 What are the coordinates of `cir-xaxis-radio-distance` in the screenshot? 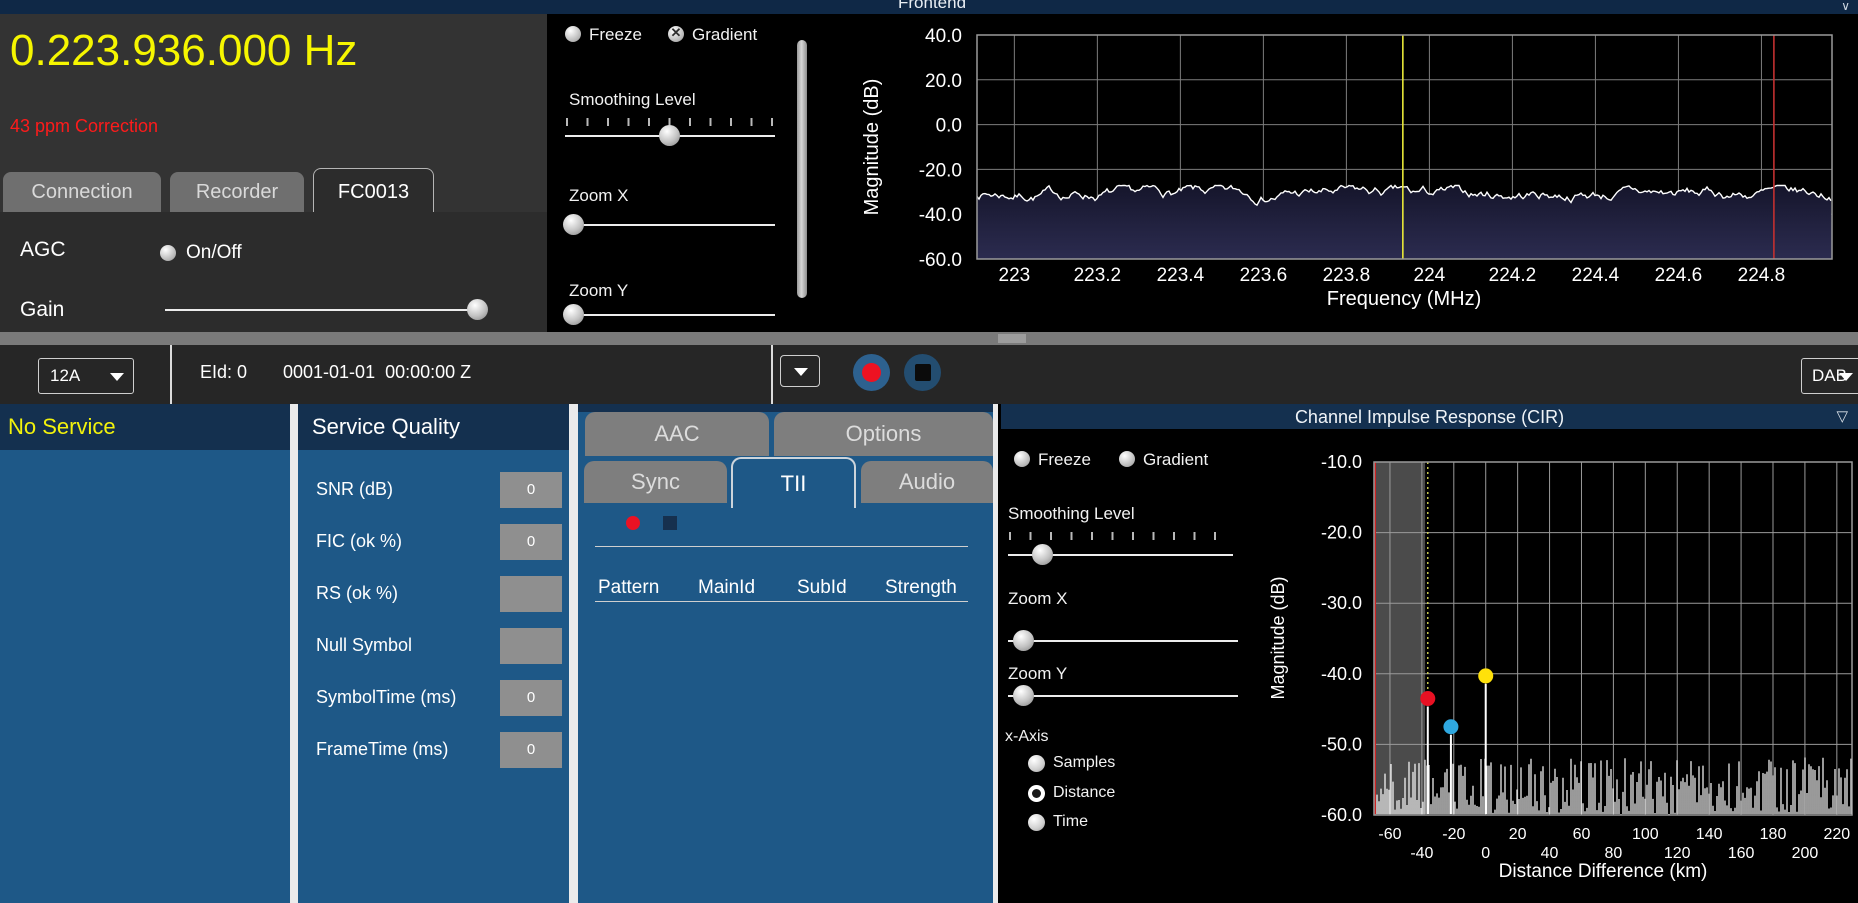 It's located at (1036, 793).